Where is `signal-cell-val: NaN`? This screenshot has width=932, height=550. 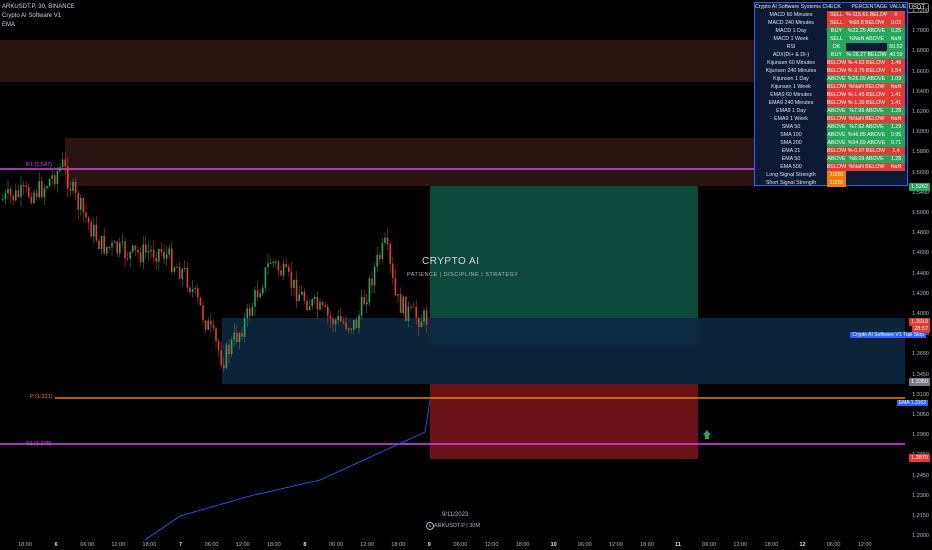
signal-cell-val: NaN is located at coordinates (896, 167).